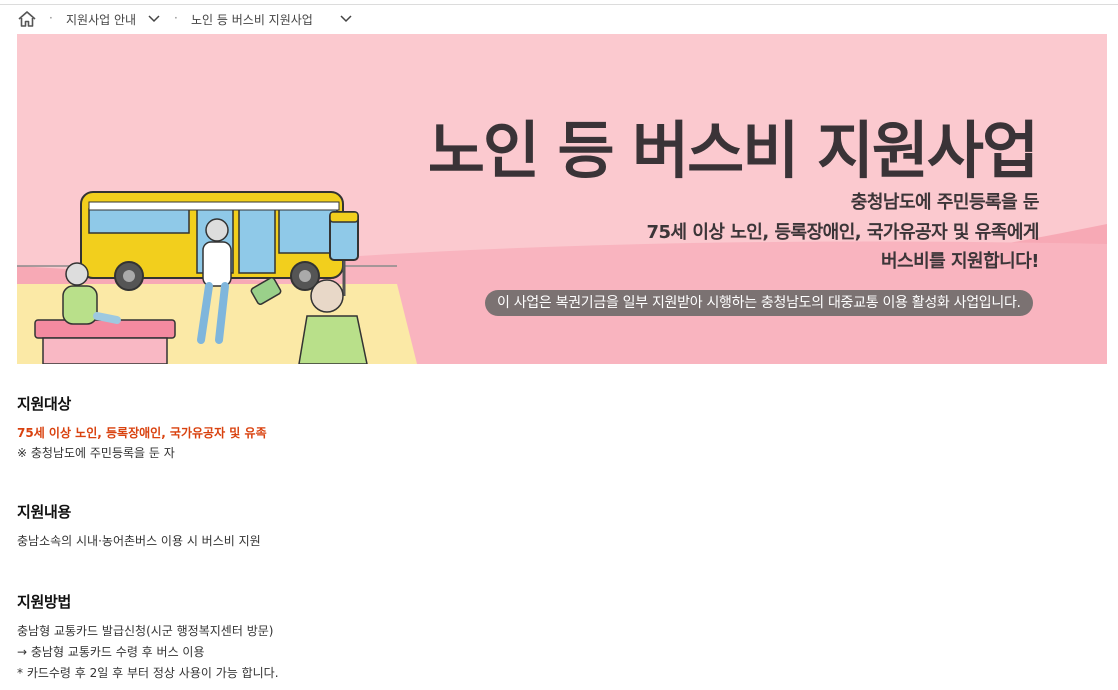 This screenshot has width=1118, height=690. Describe the element at coordinates (733, 150) in the screenshot. I see `banner-title: 노인 등 버스비 지원사업` at that location.